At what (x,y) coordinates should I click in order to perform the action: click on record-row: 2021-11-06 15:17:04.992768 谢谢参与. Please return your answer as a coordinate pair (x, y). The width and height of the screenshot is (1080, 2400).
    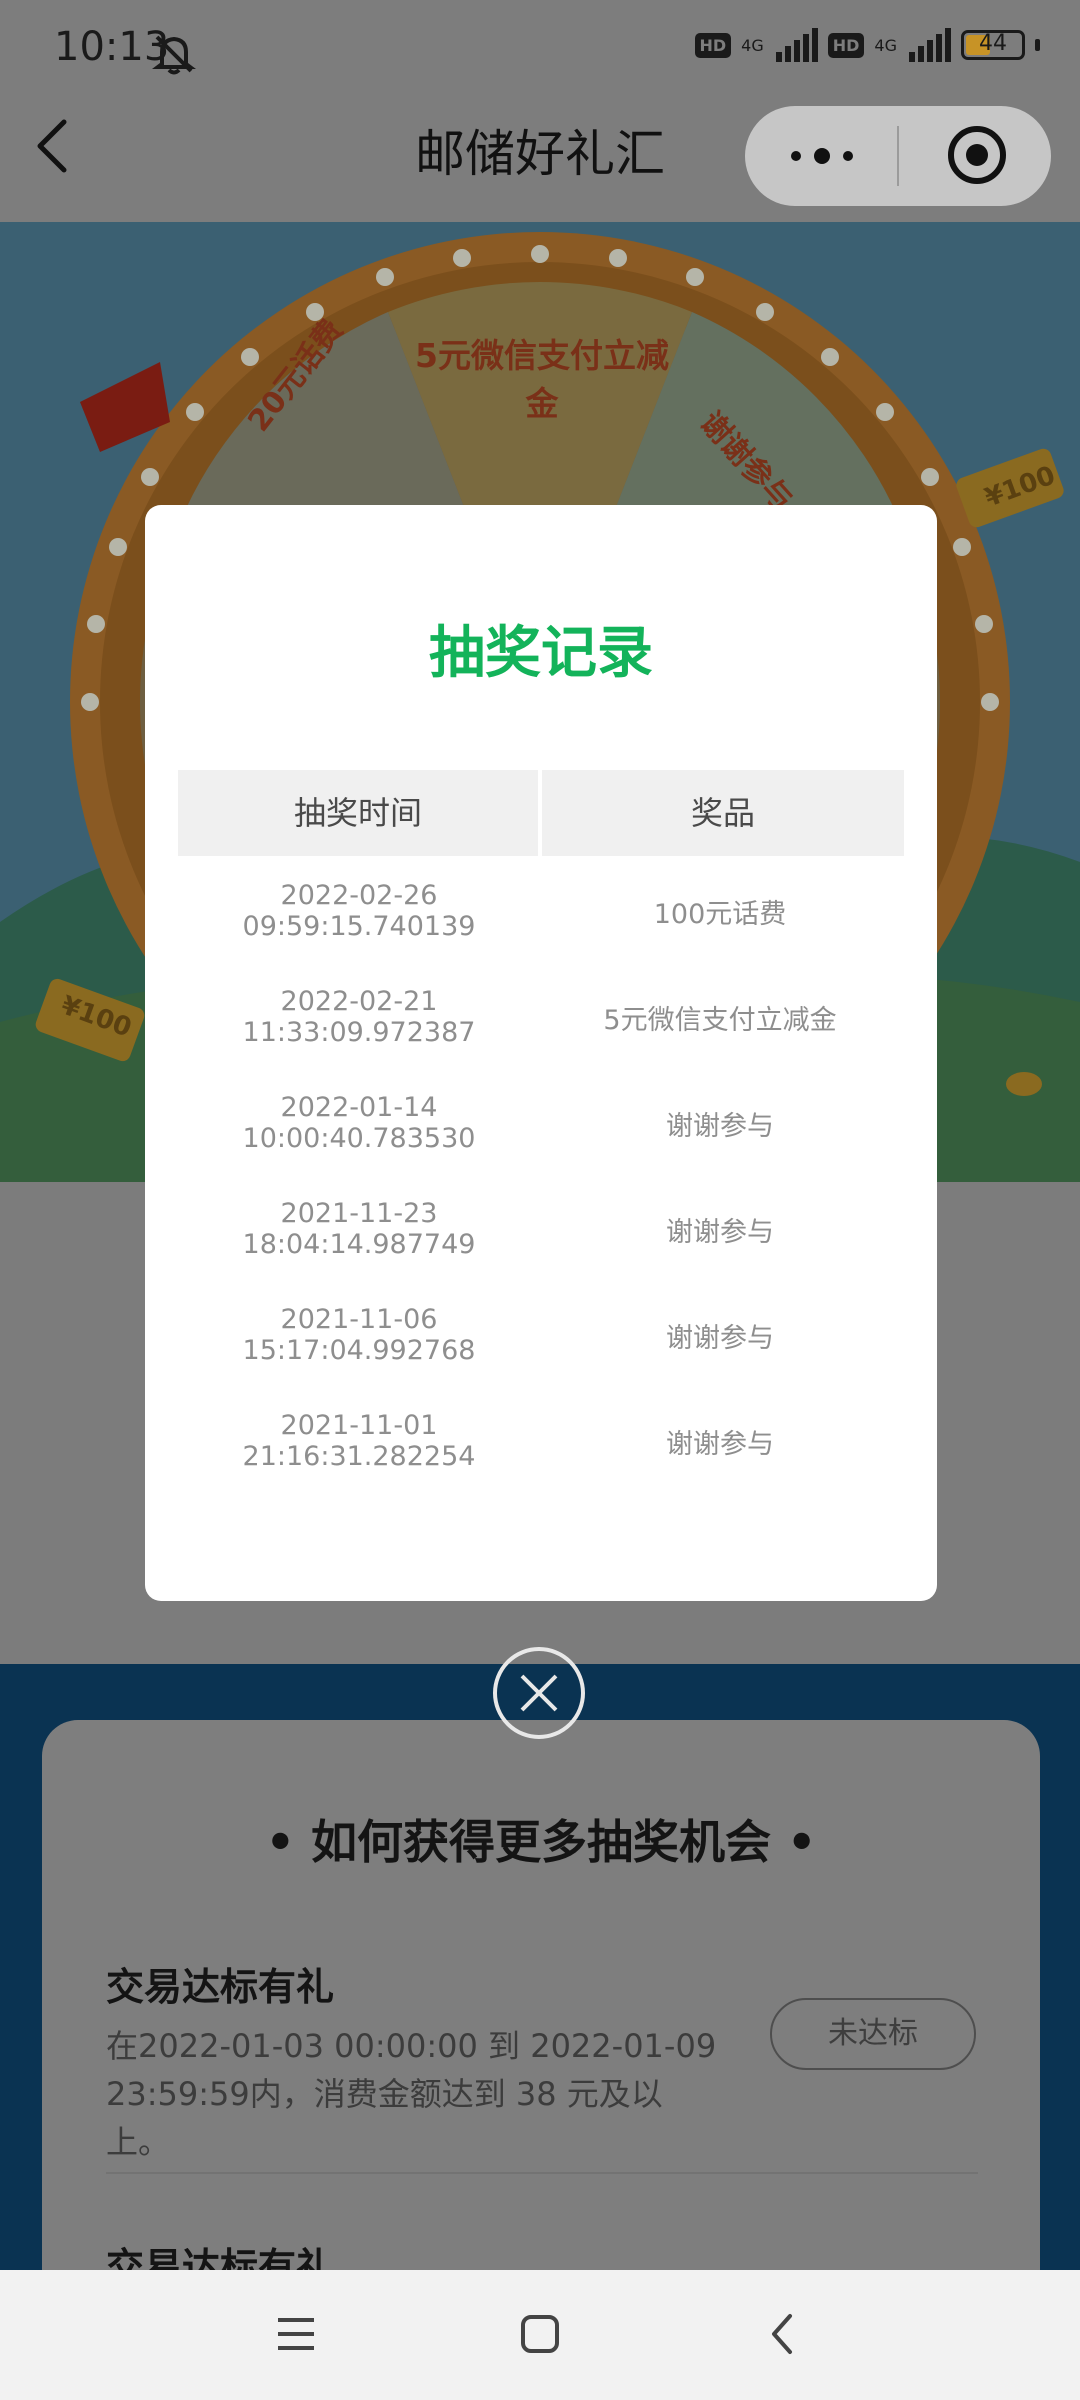
    Looking at the image, I should click on (541, 1335).